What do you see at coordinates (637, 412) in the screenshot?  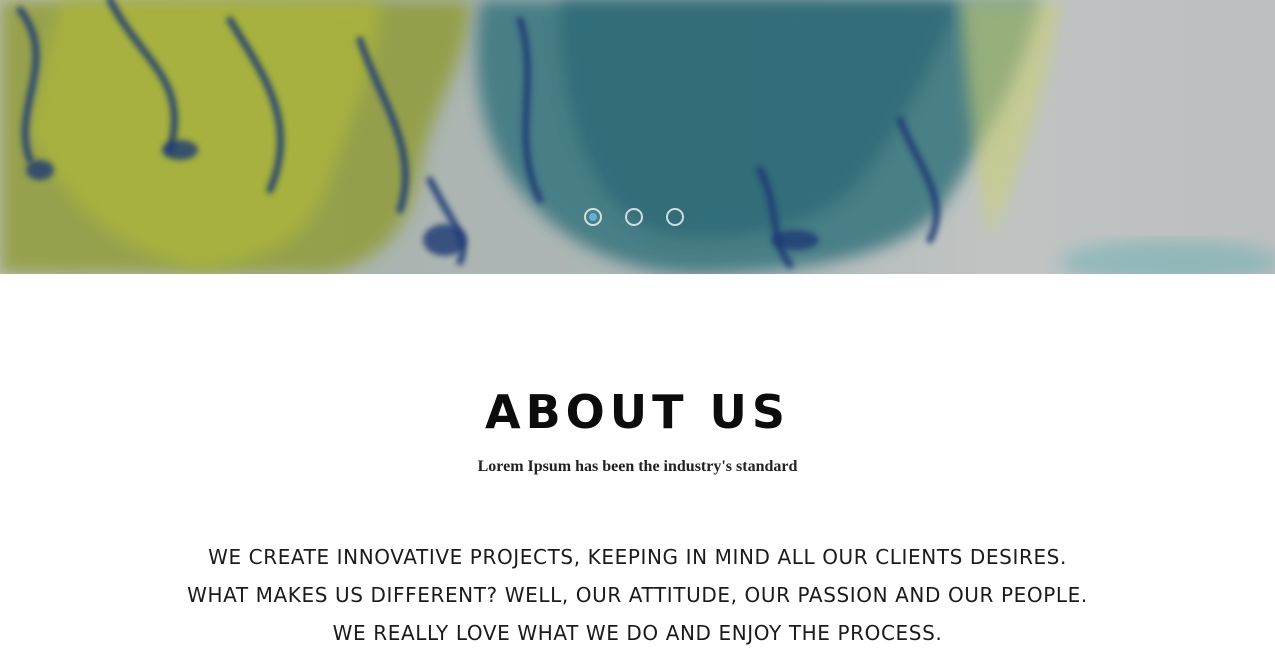 I see `section-title: ABOUT US` at bounding box center [637, 412].